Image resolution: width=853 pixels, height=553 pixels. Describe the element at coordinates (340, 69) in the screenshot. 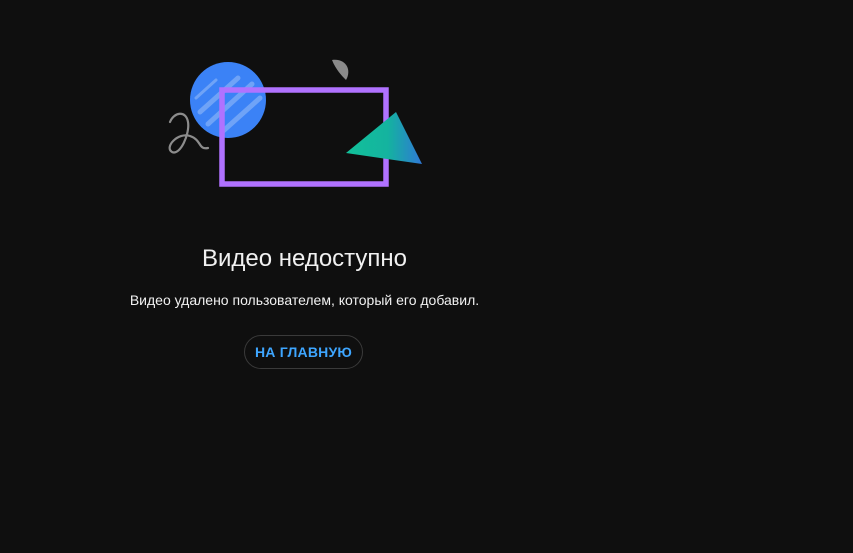

I see `gray-leaf-icon` at that location.